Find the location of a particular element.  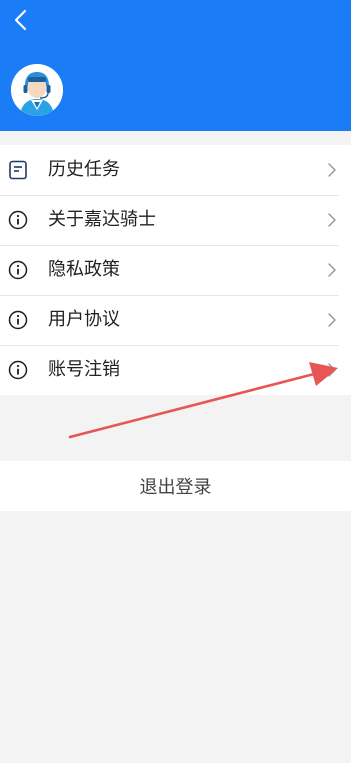

menu-item-label: 历史任务 is located at coordinates (84, 169).